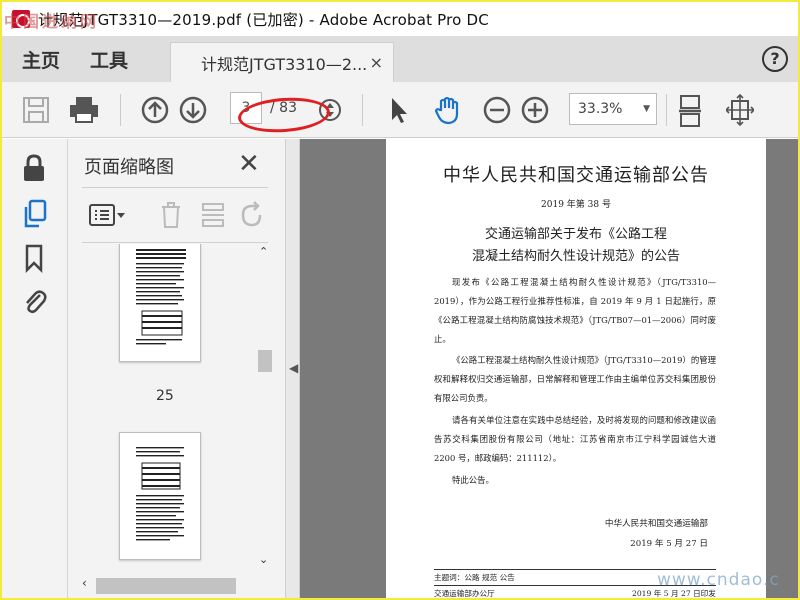 This screenshot has width=800, height=600. I want to click on help-button: ?, so click(775, 59).